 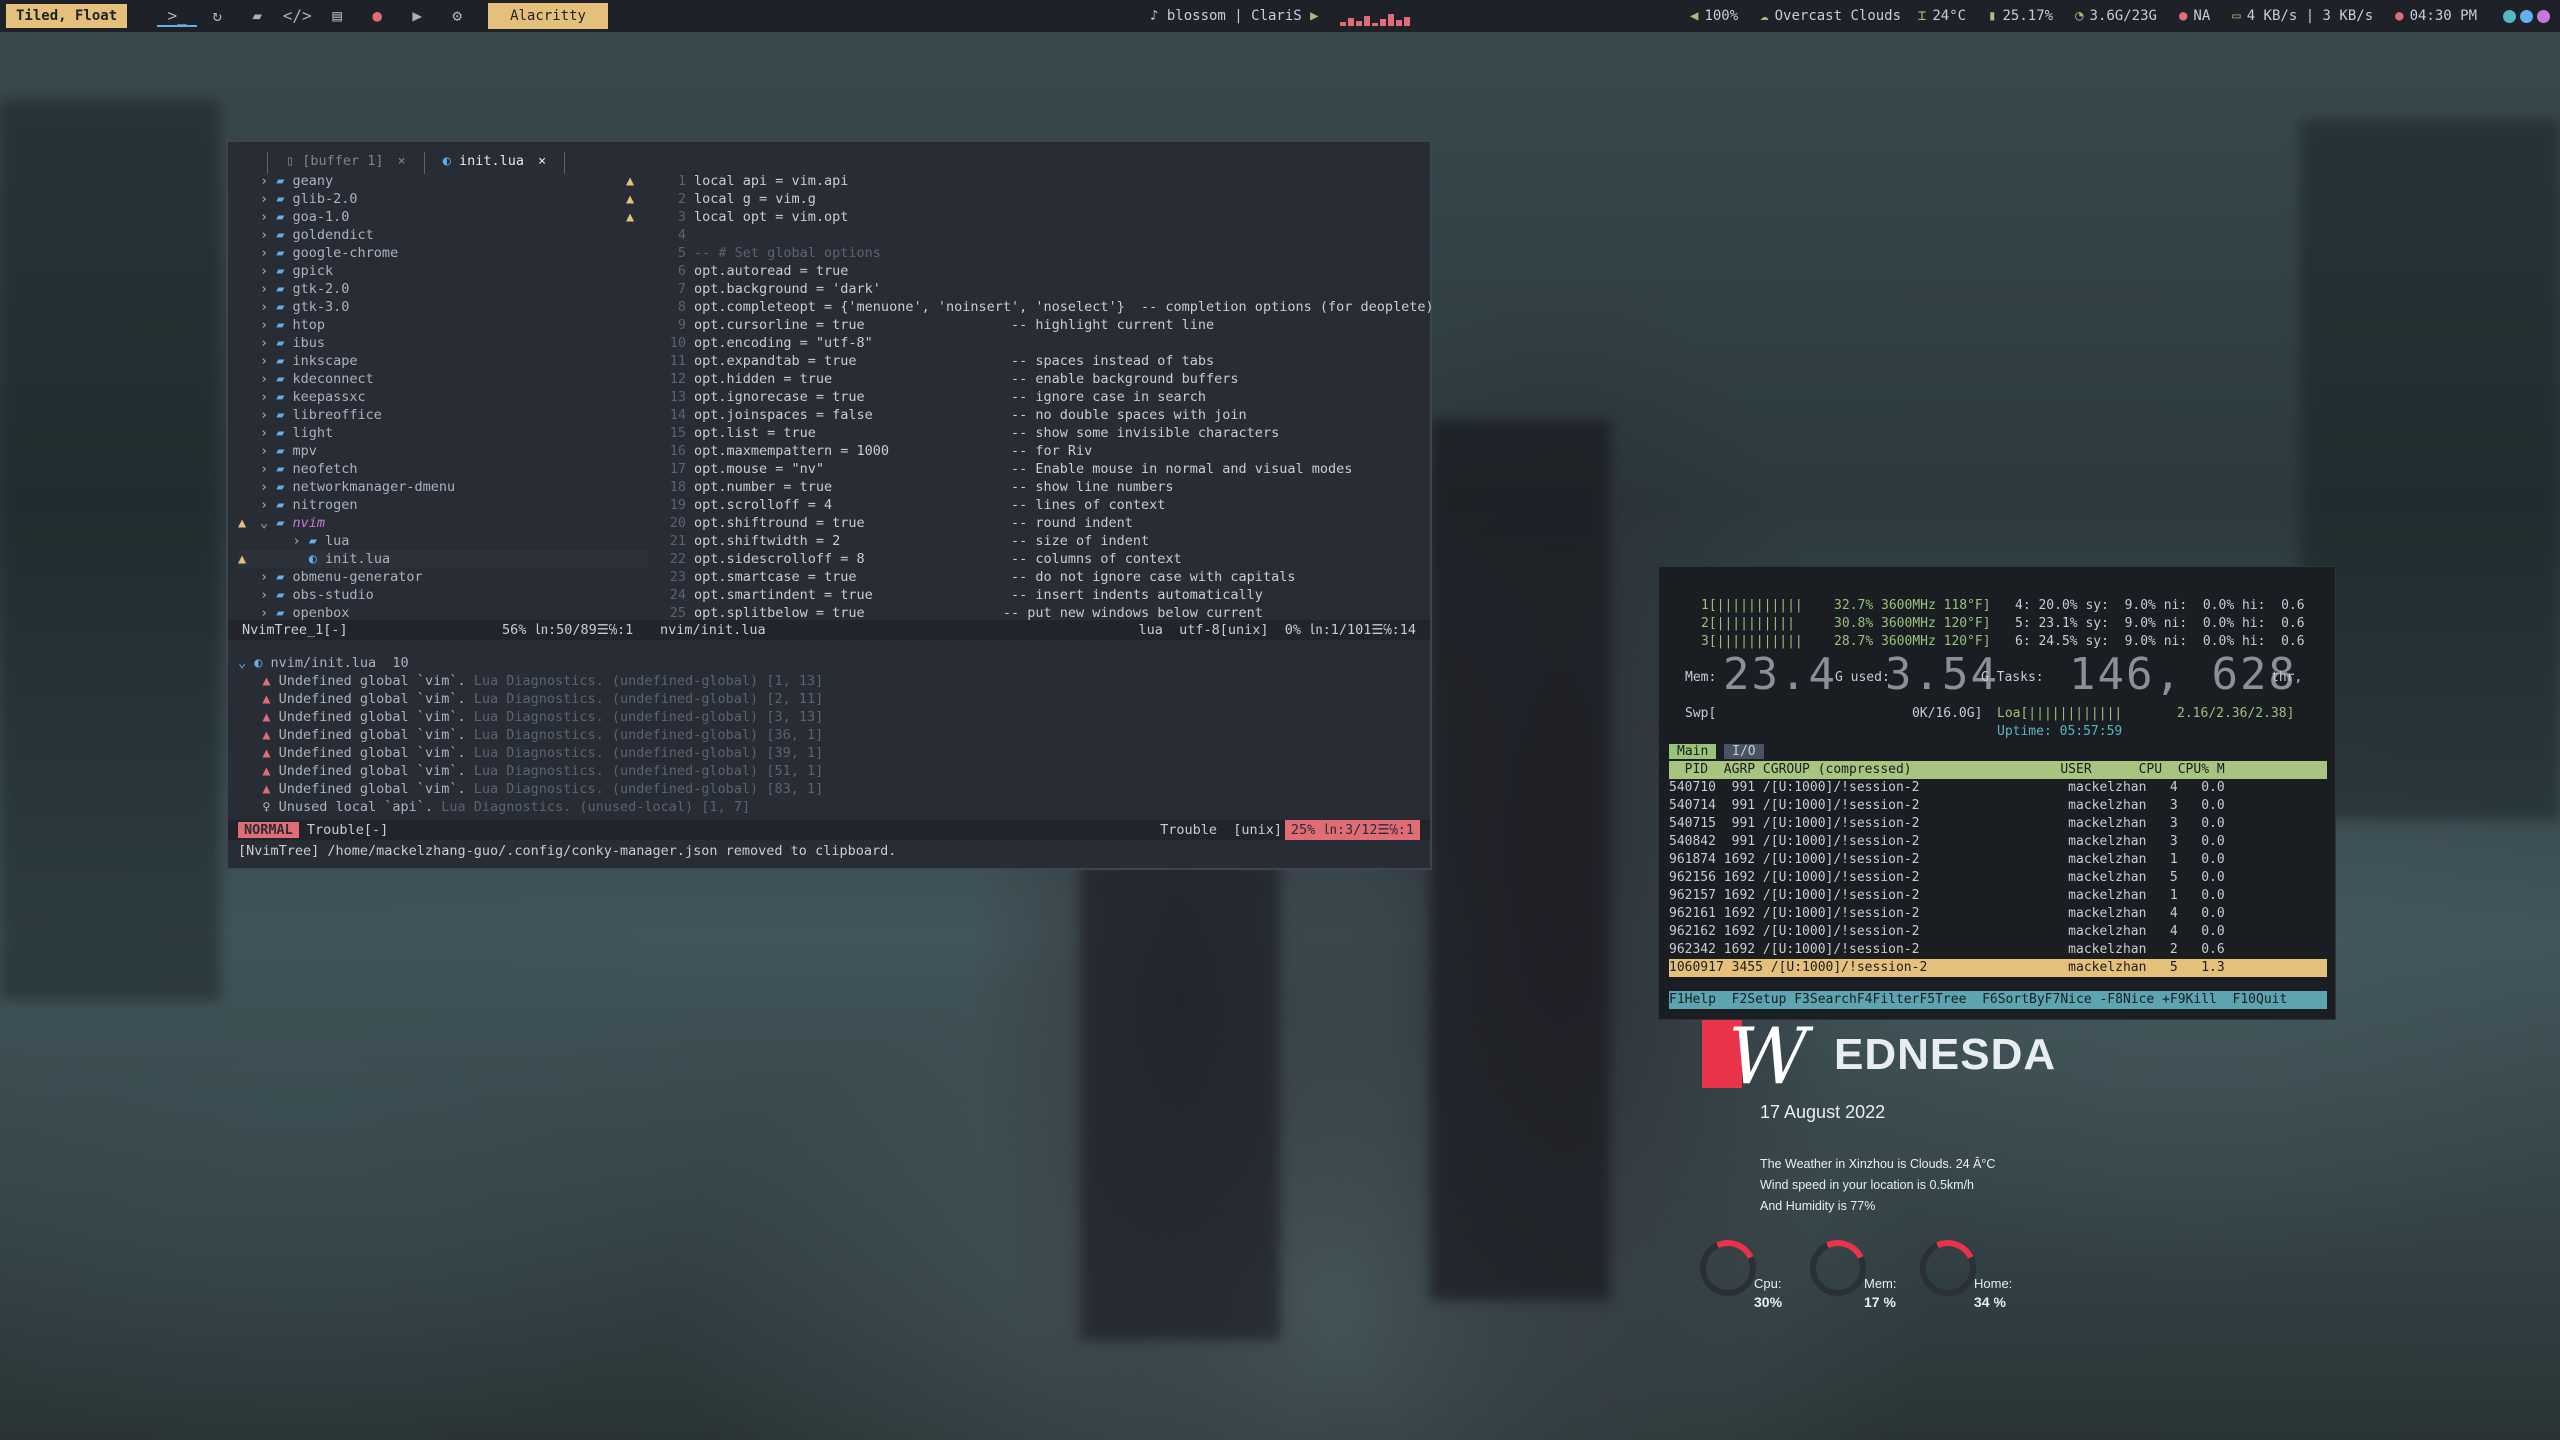 What do you see at coordinates (443, 577) in the screenshot?
I see `tree-item: › ▰ obmenu-generator` at bounding box center [443, 577].